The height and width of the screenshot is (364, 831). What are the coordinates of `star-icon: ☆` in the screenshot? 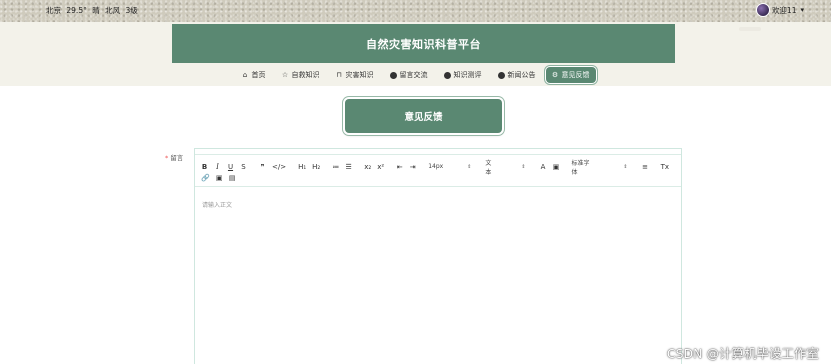 It's located at (285, 74).